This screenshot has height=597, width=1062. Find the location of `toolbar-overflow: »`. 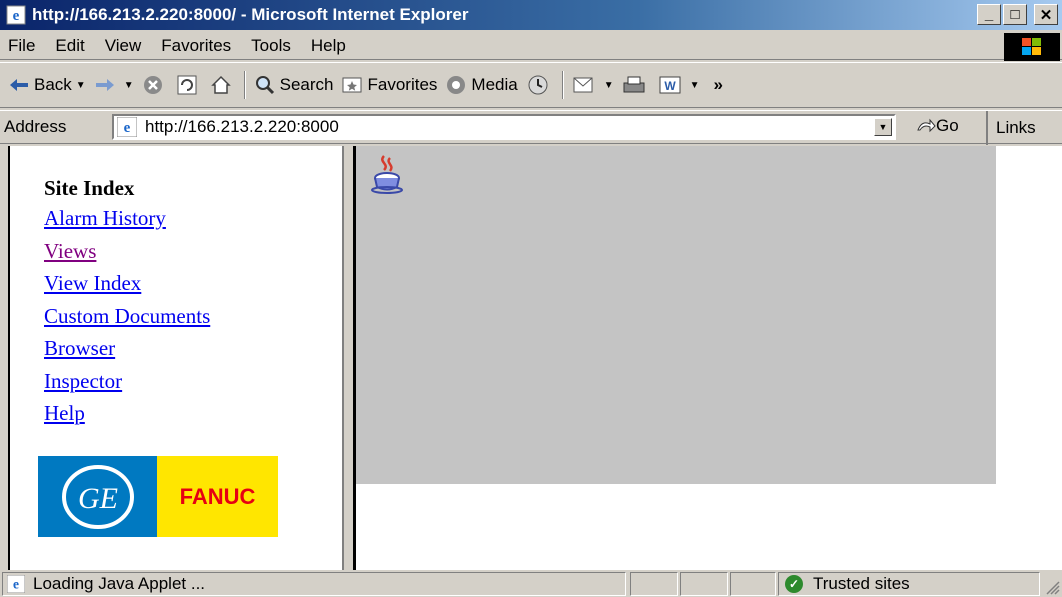

toolbar-overflow: » is located at coordinates (718, 85).